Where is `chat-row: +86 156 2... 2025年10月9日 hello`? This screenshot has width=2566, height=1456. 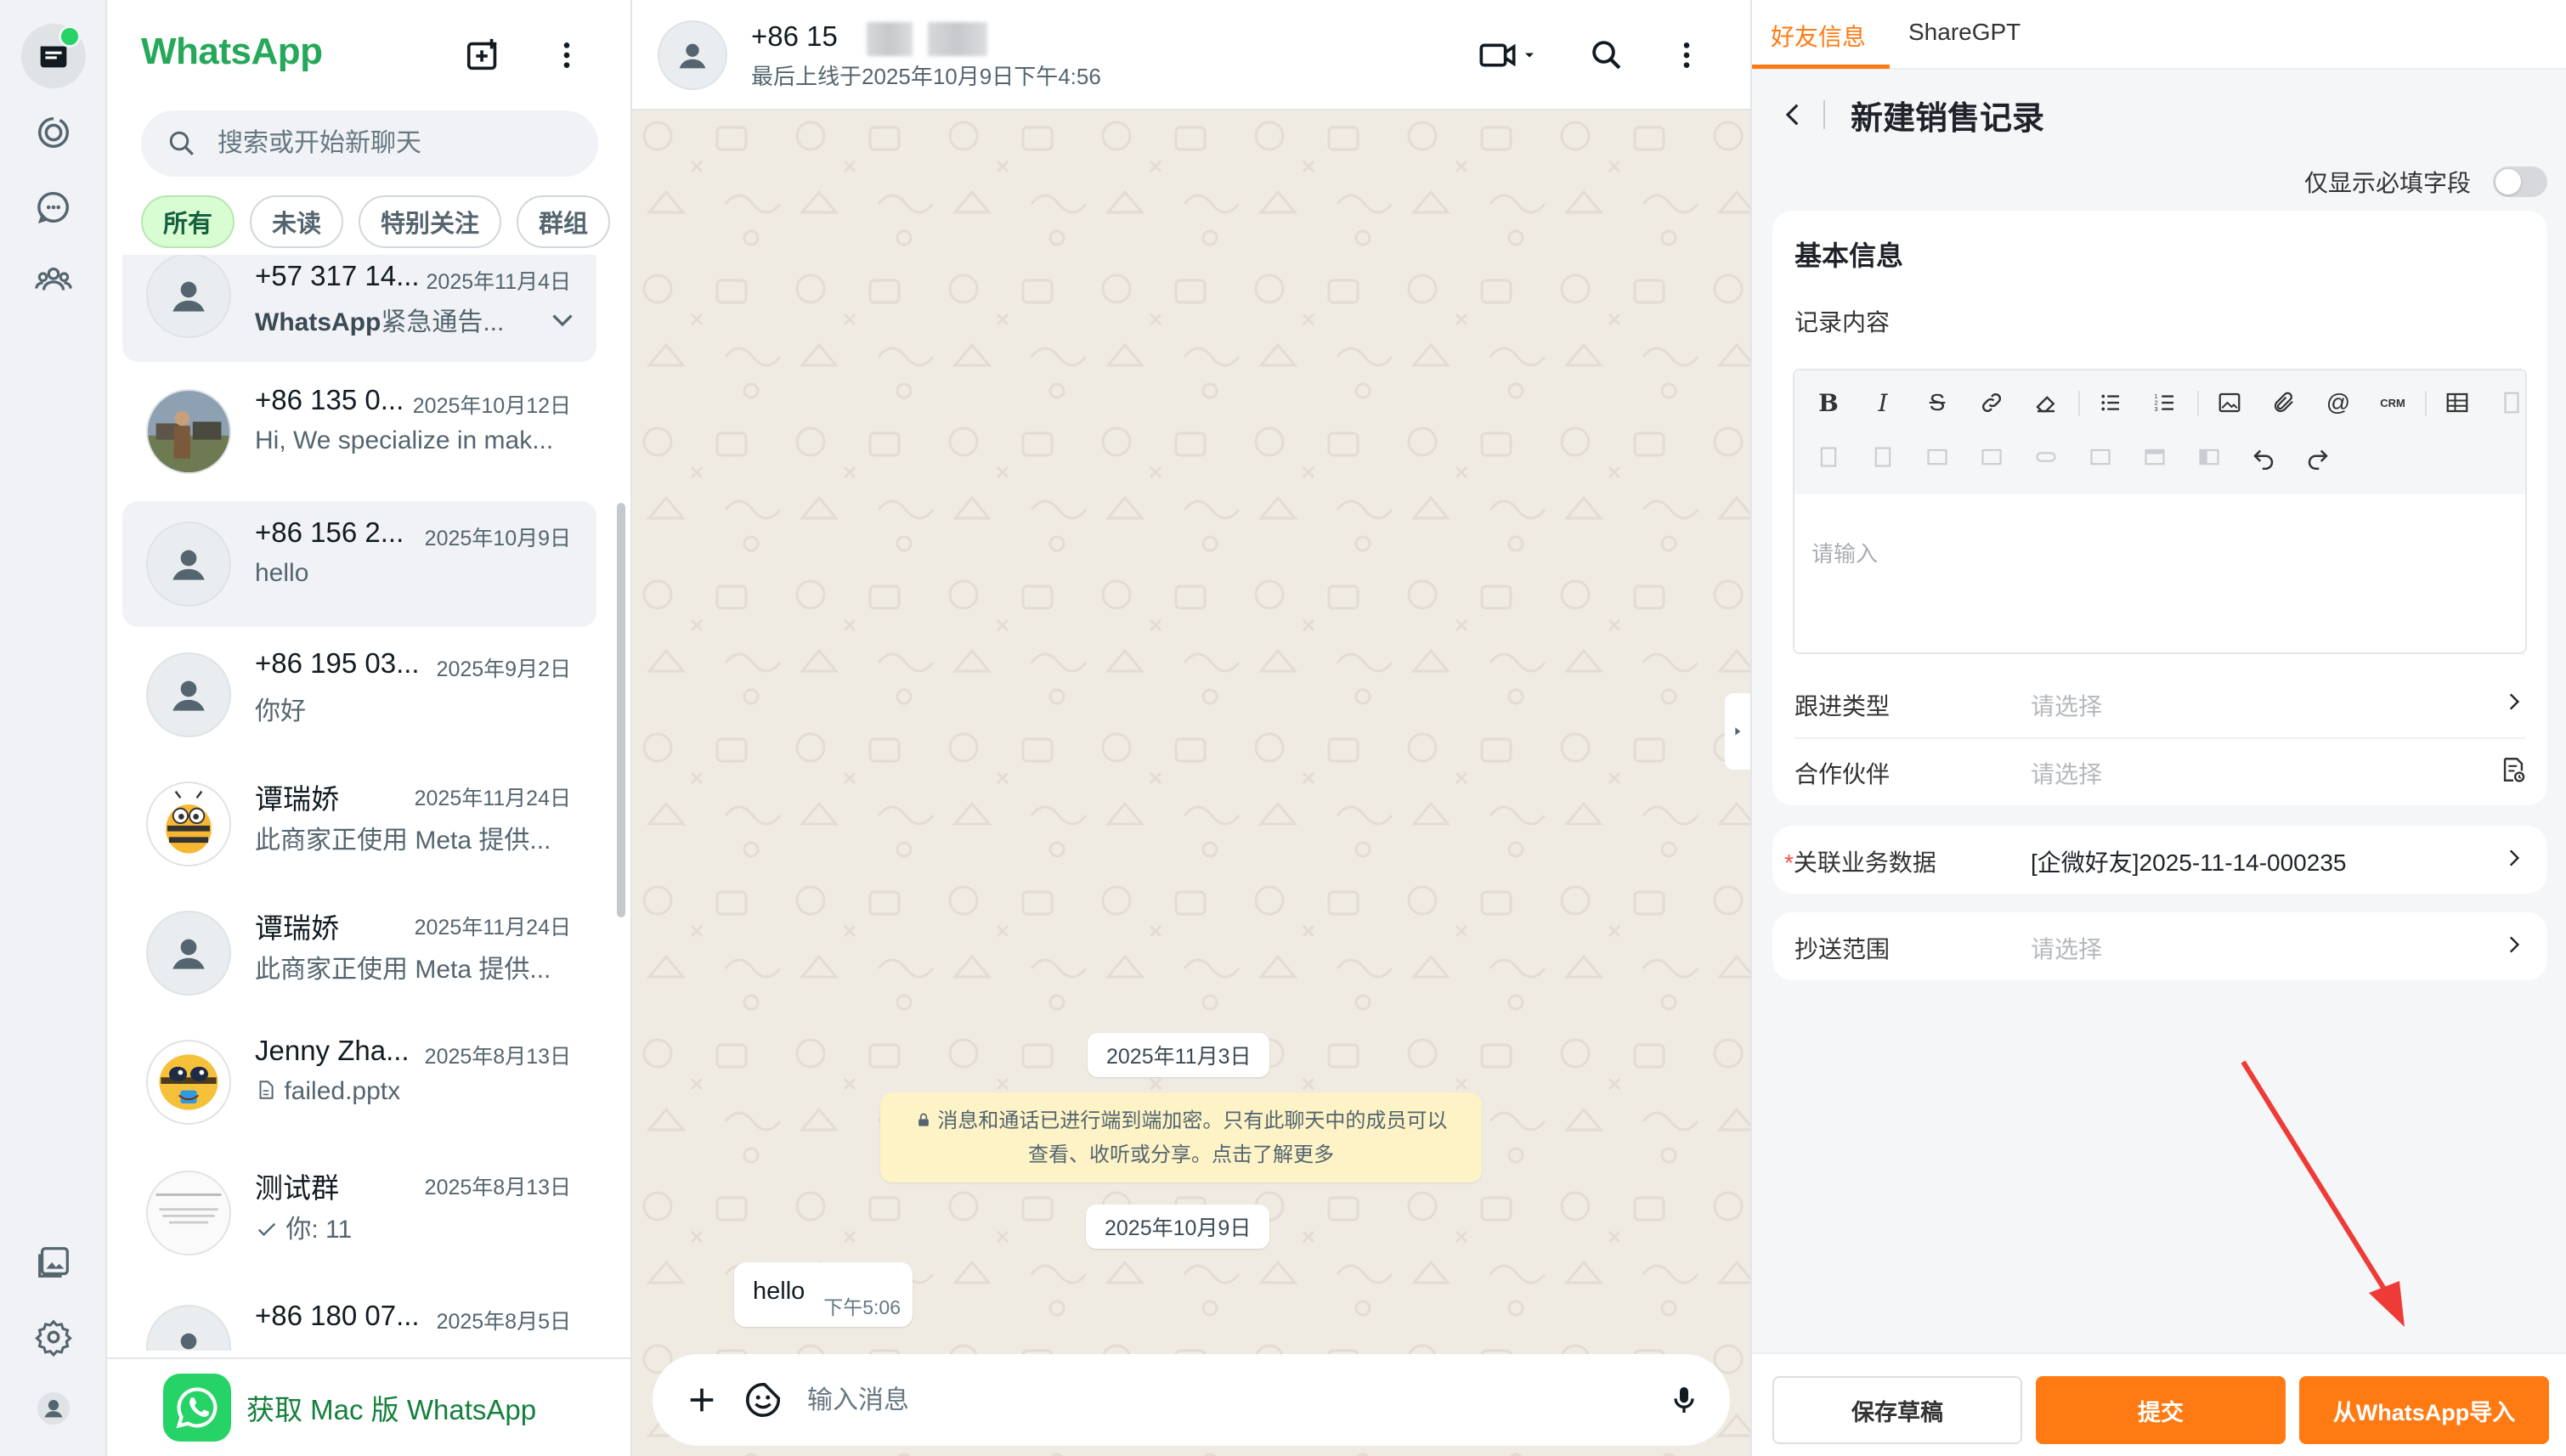 chat-row: +86 156 2... 2025年10月9日 hello is located at coordinates (359, 564).